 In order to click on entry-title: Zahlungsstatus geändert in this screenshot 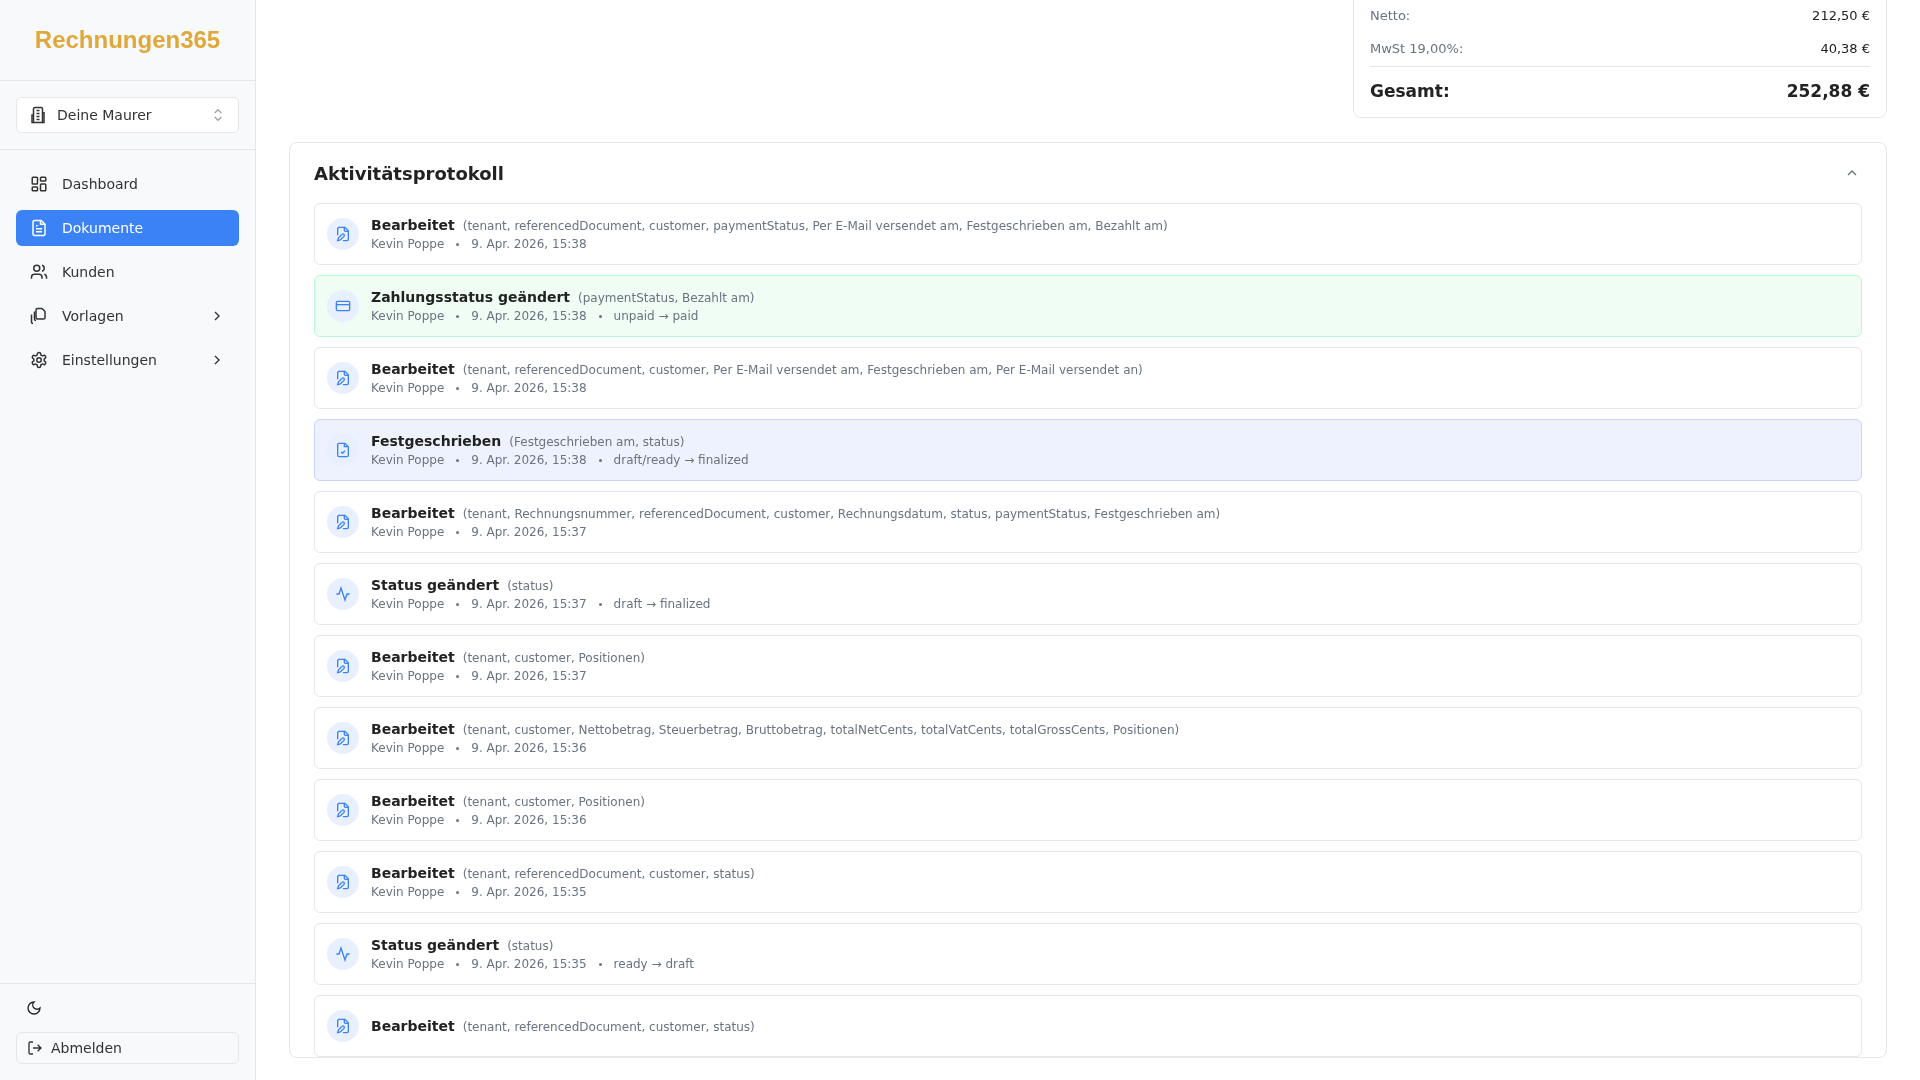, I will do `click(471, 297)`.